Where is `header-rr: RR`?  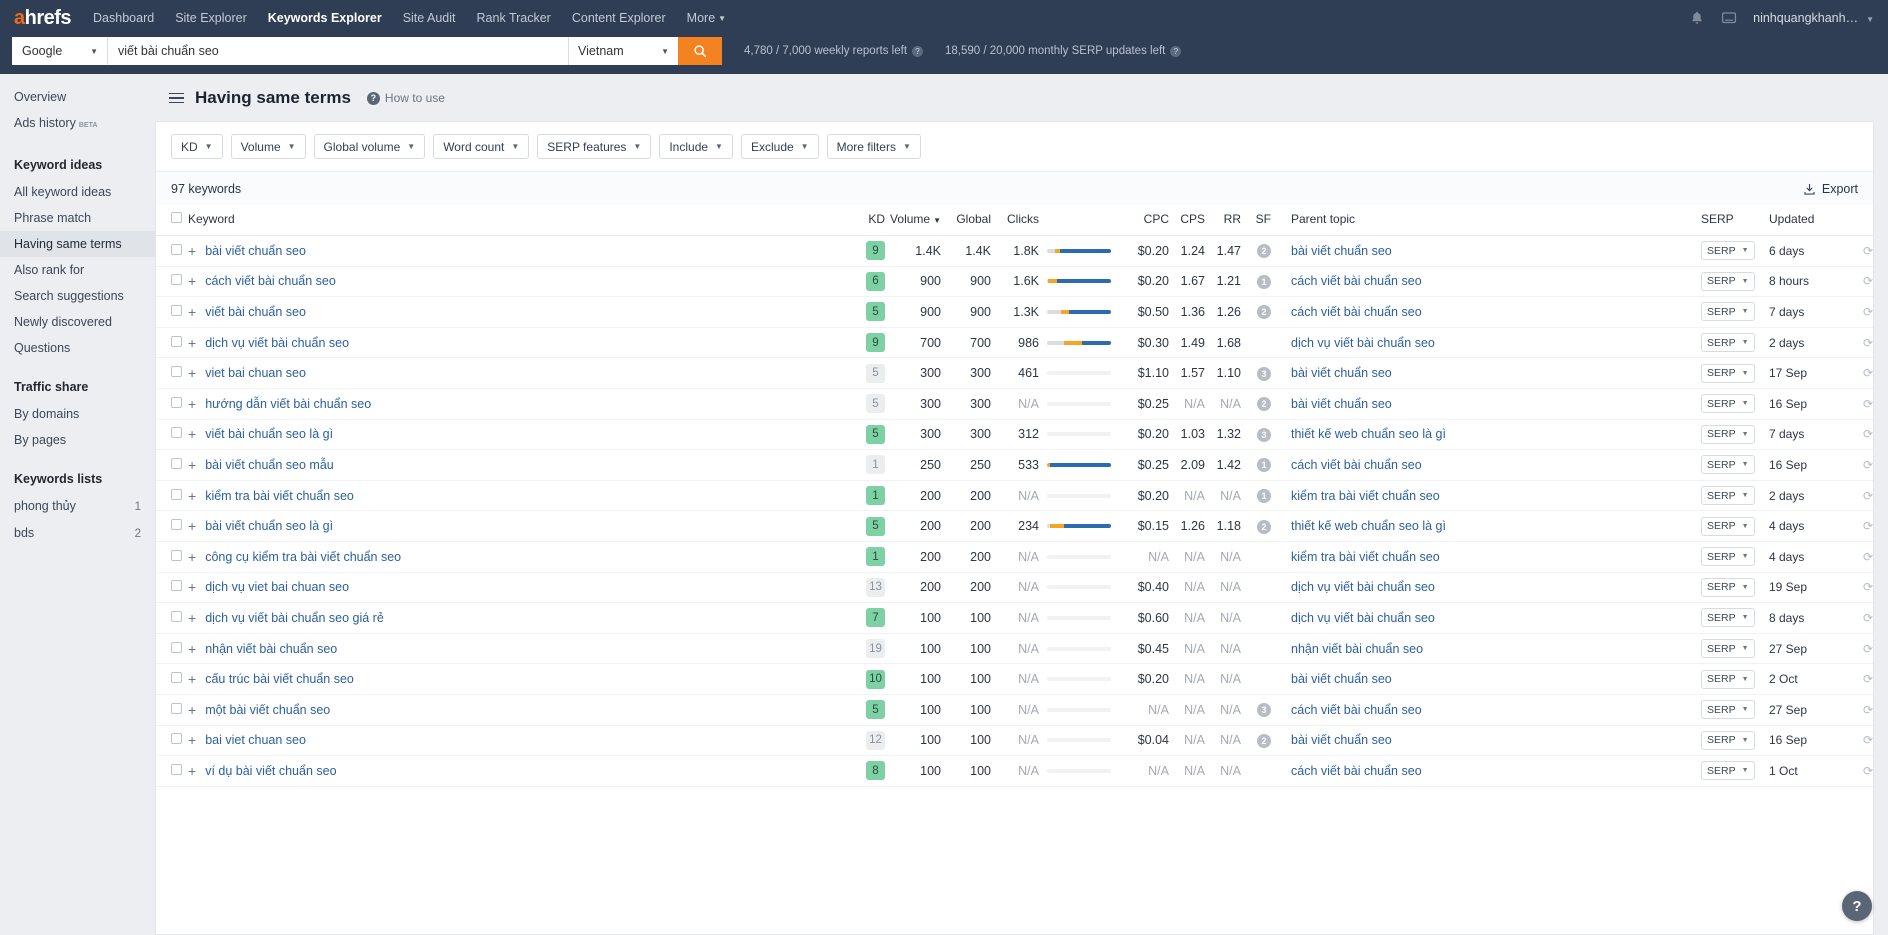
header-rr: RR is located at coordinates (1223, 220).